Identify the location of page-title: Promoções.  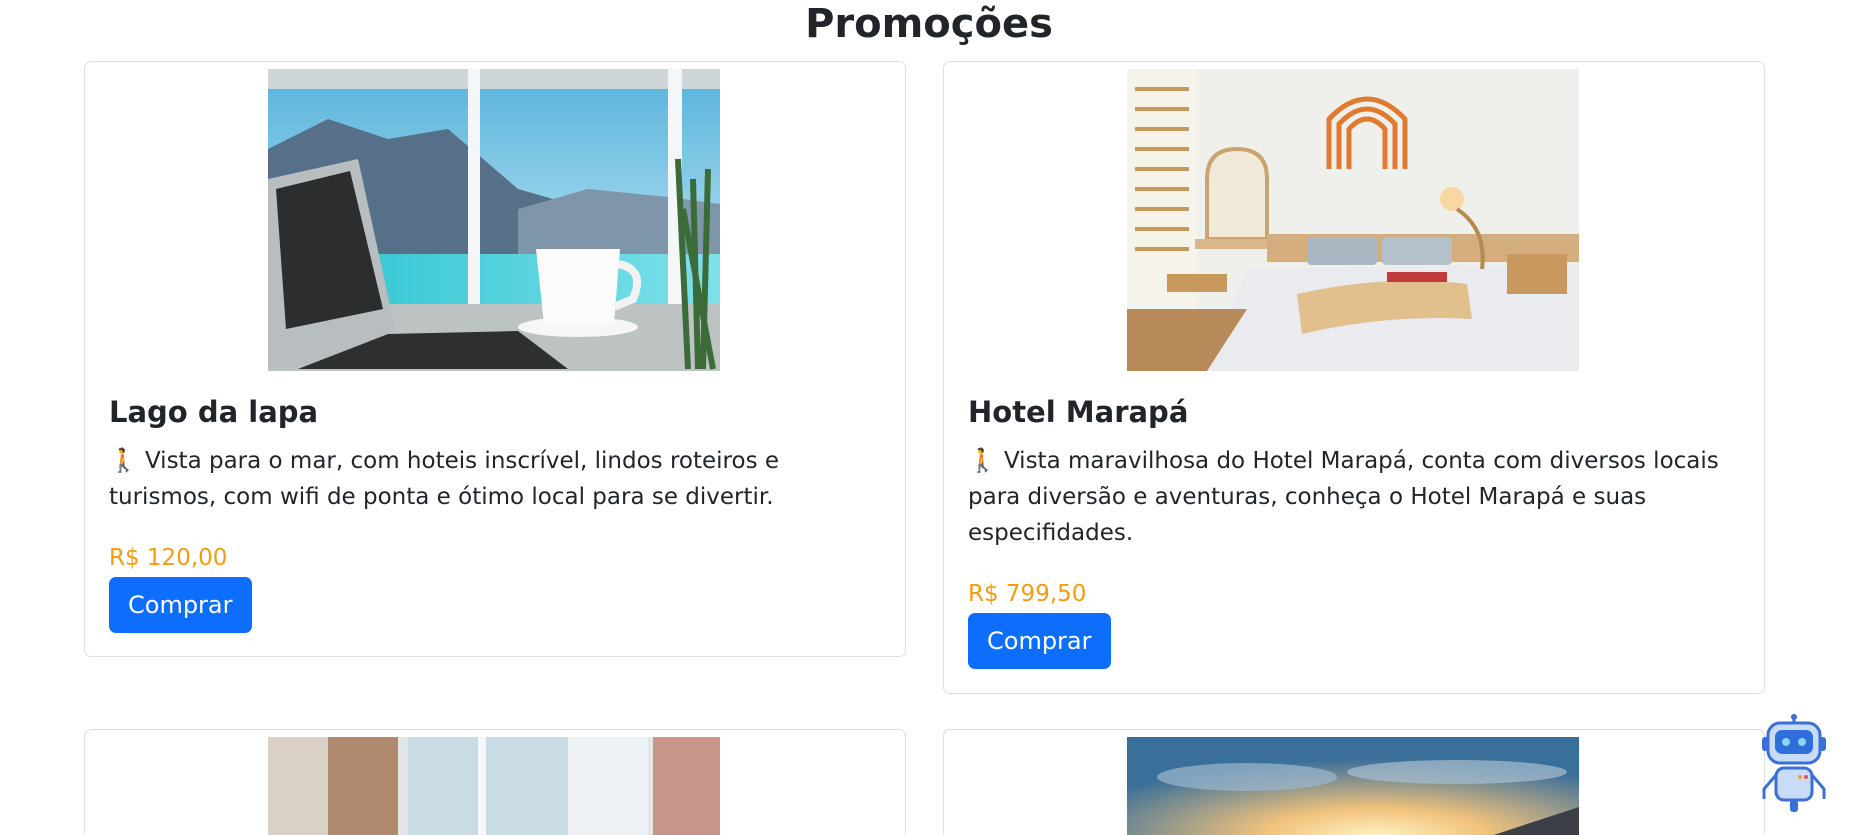
(929, 24).